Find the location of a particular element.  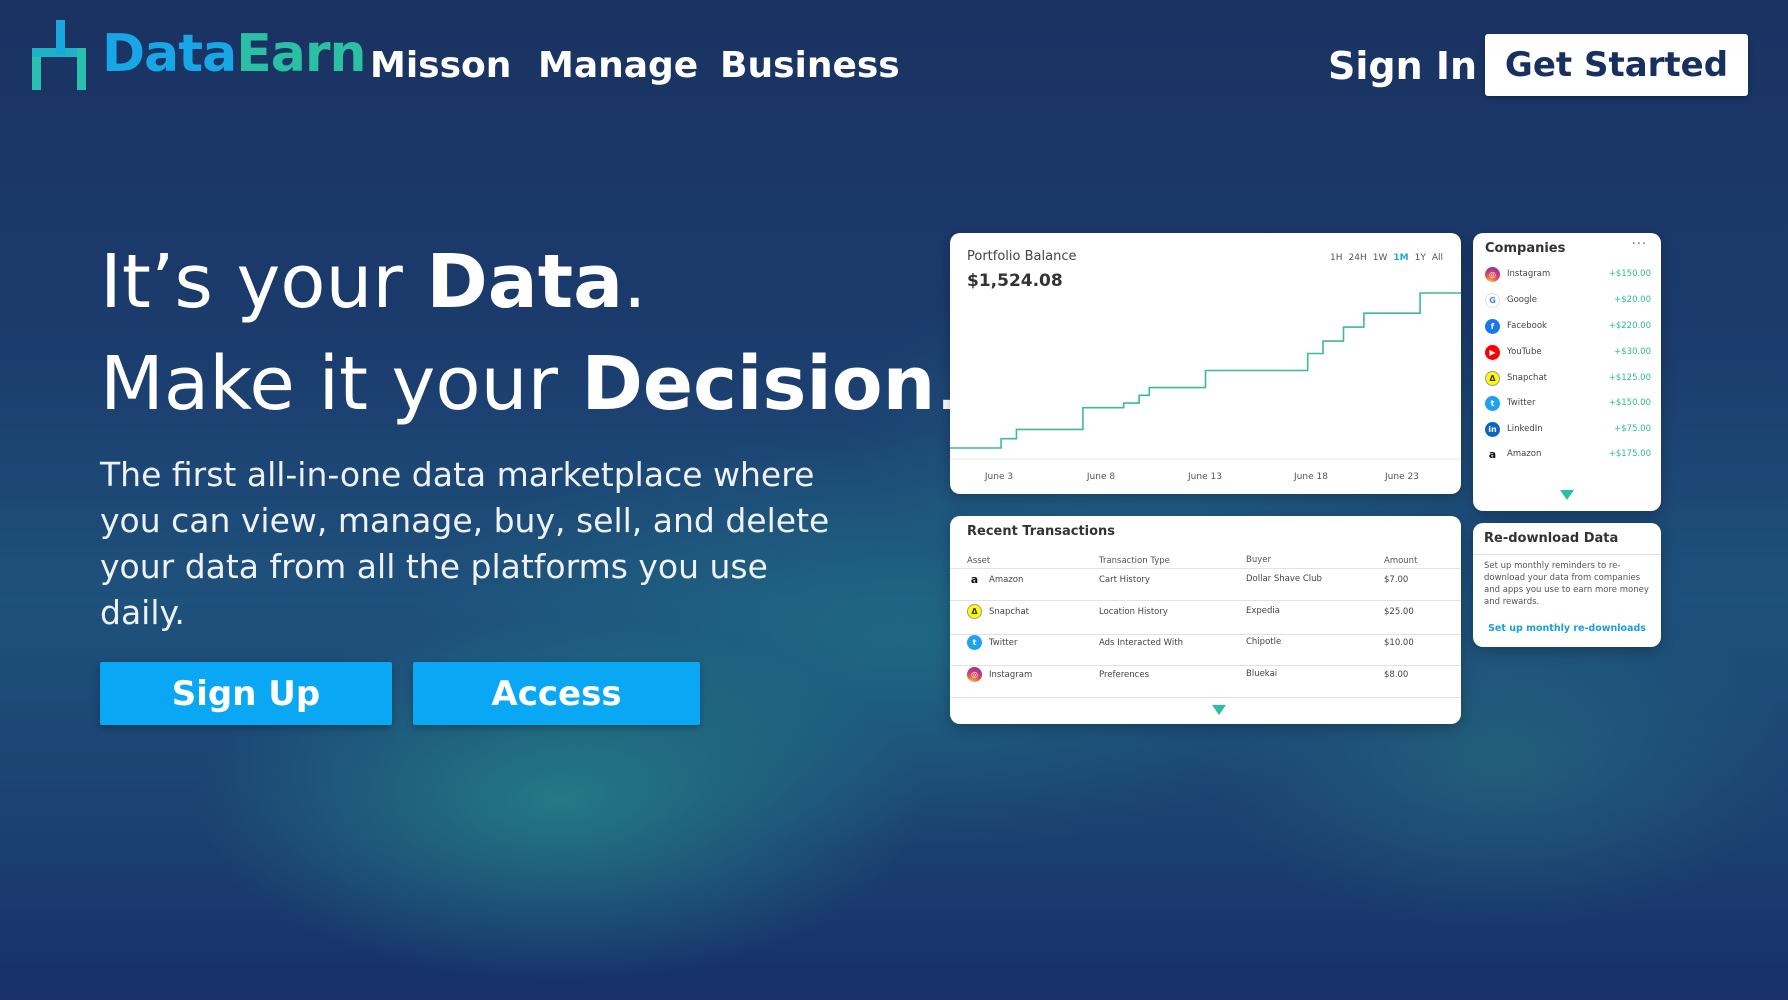

sign-up-button: Sign Up is located at coordinates (246, 693).